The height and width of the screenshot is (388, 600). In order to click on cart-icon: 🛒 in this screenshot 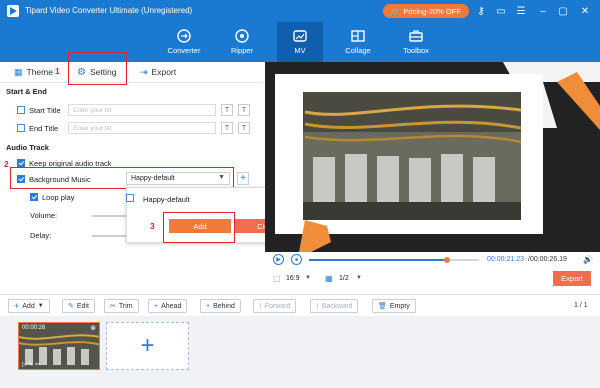, I will do `click(396, 11)`.